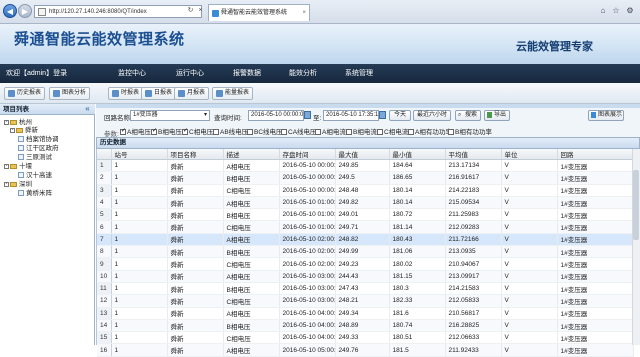  I want to click on start-time-input: 2016-05-10 00:00:00, so click(276, 115).